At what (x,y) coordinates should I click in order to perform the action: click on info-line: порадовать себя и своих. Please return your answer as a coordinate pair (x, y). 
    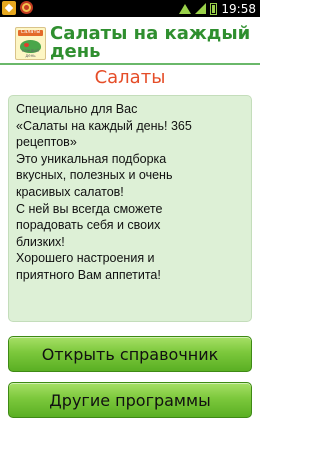
    Looking at the image, I should click on (88, 225).